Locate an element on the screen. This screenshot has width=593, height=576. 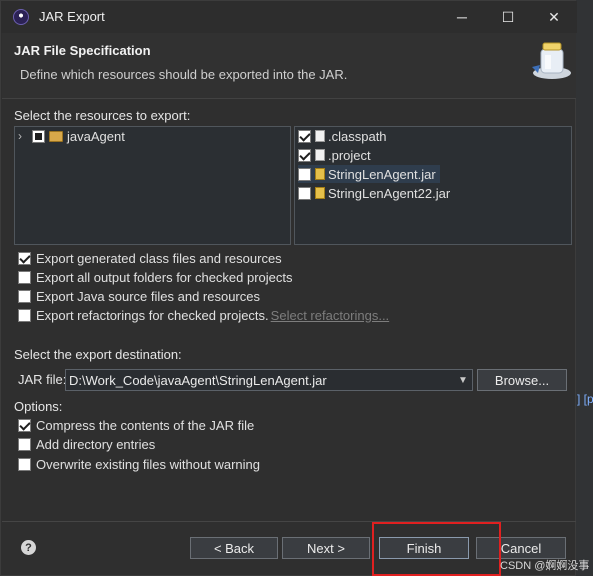
export-java-source-label: Export Java source files and resources is located at coordinates (148, 296).